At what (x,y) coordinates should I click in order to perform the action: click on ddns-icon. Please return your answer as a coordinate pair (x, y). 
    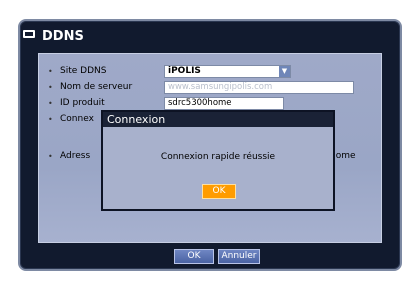
    Looking at the image, I should click on (29, 36).